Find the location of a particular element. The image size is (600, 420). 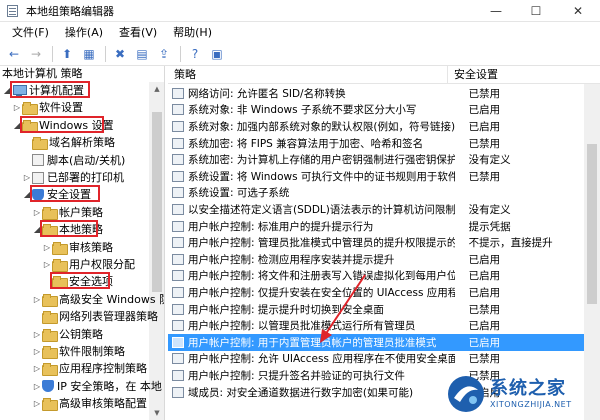

tree-scrollbar: ▲ ▼ is located at coordinates (156, 251).